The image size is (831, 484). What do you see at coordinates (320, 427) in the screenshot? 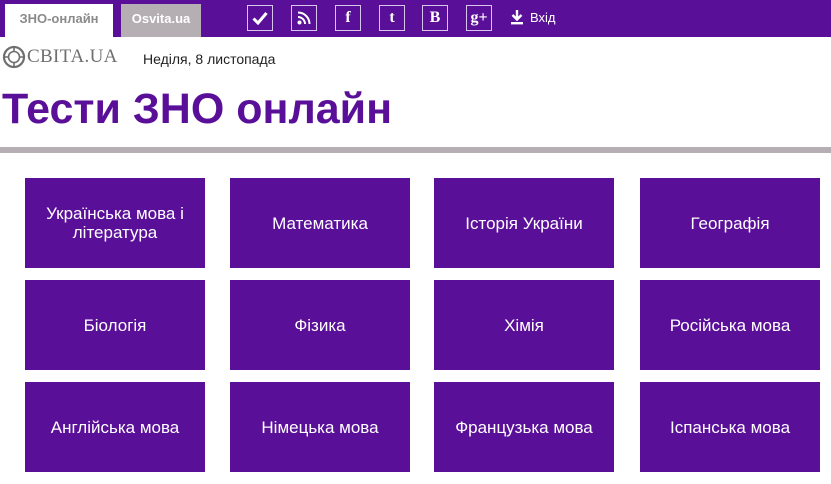
I see `subject-button: Німецька мова` at bounding box center [320, 427].